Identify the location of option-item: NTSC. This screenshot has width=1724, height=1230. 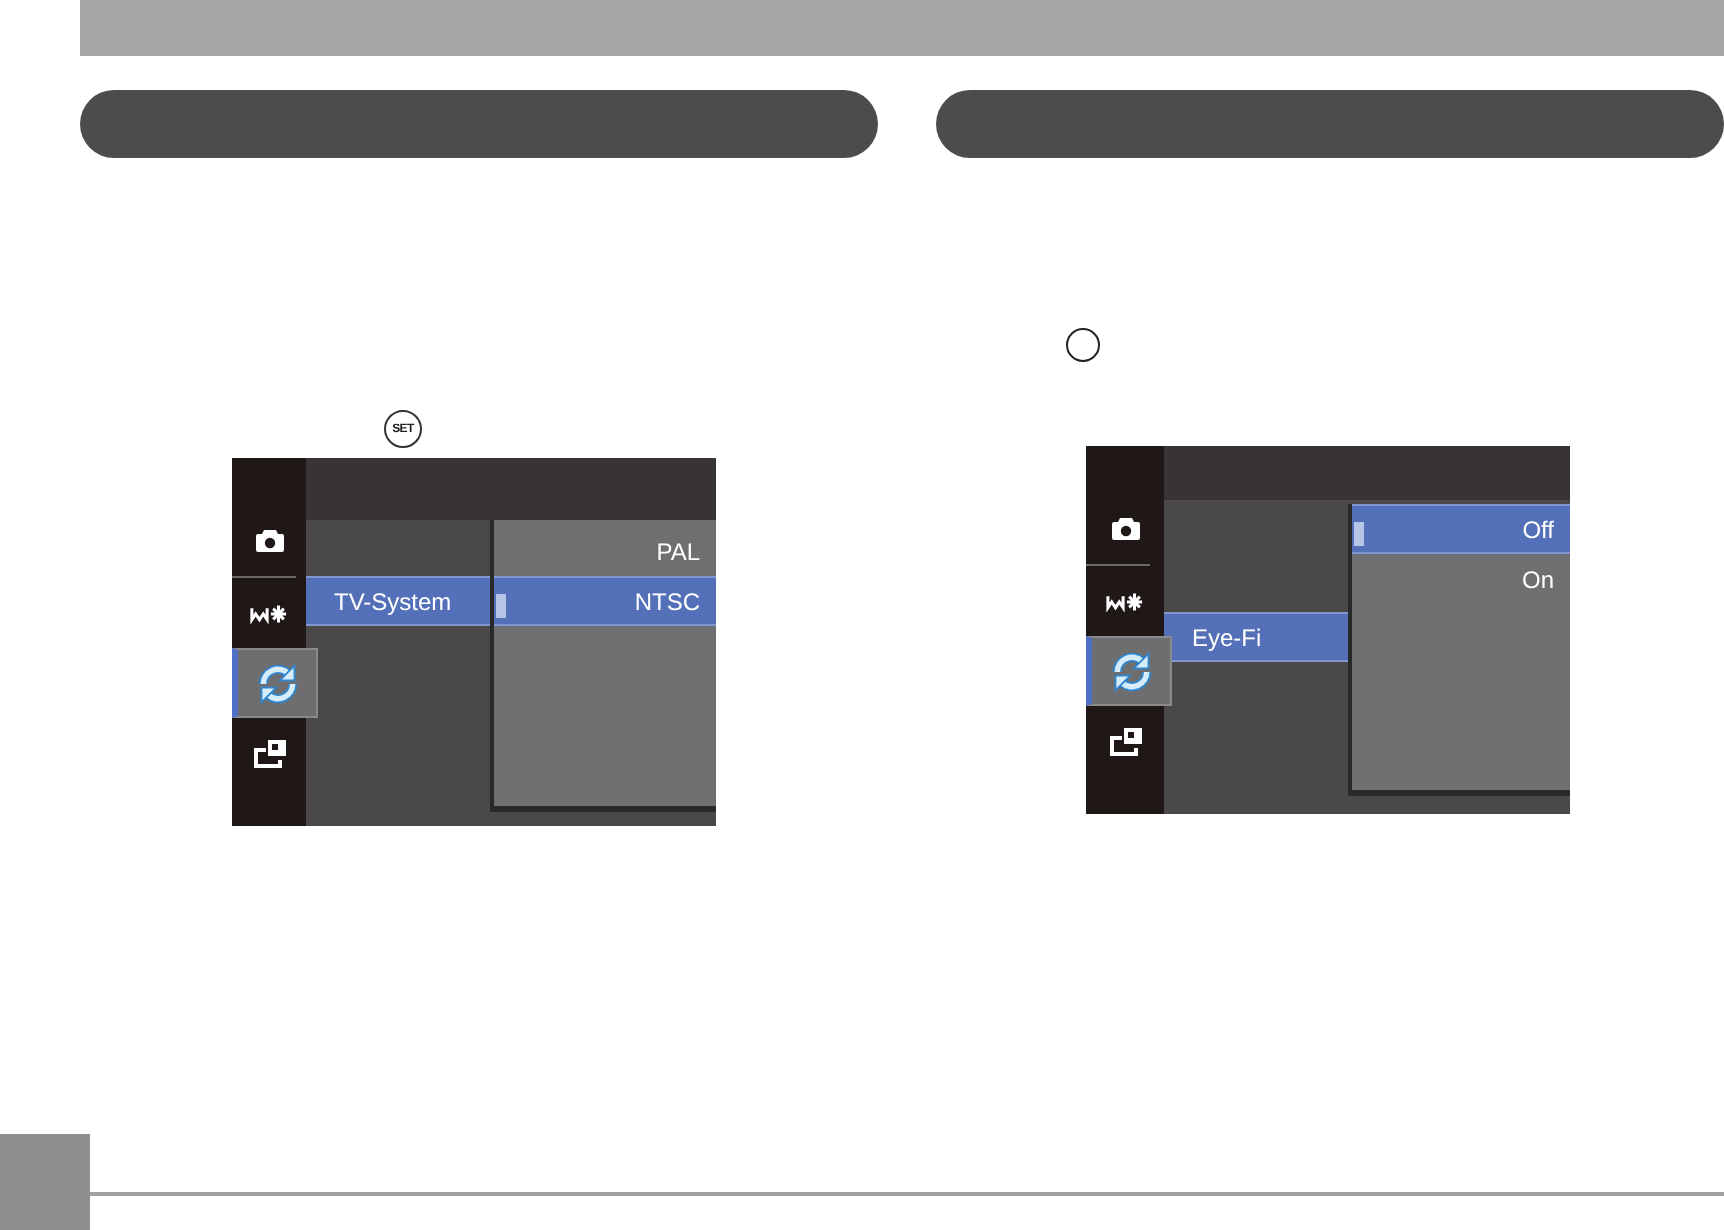
(605, 601).